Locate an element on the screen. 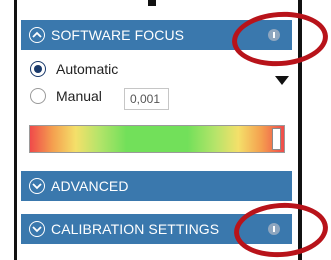 Image resolution: width=331 pixels, height=260 pixels. radio-button-checked is located at coordinates (38, 69).